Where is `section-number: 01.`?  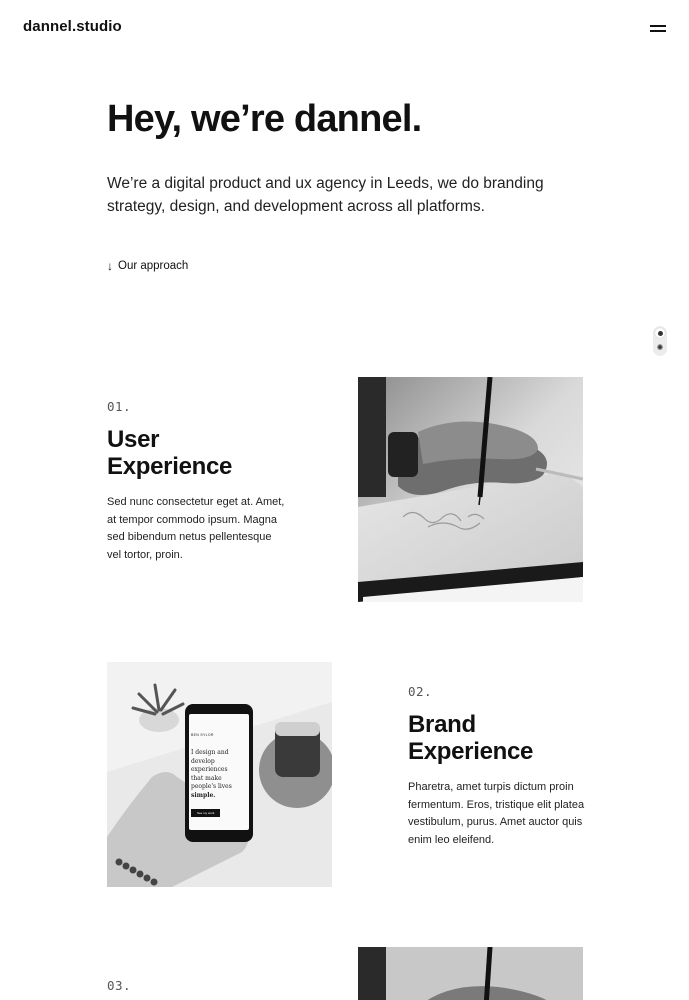 section-number: 01. is located at coordinates (119, 406).